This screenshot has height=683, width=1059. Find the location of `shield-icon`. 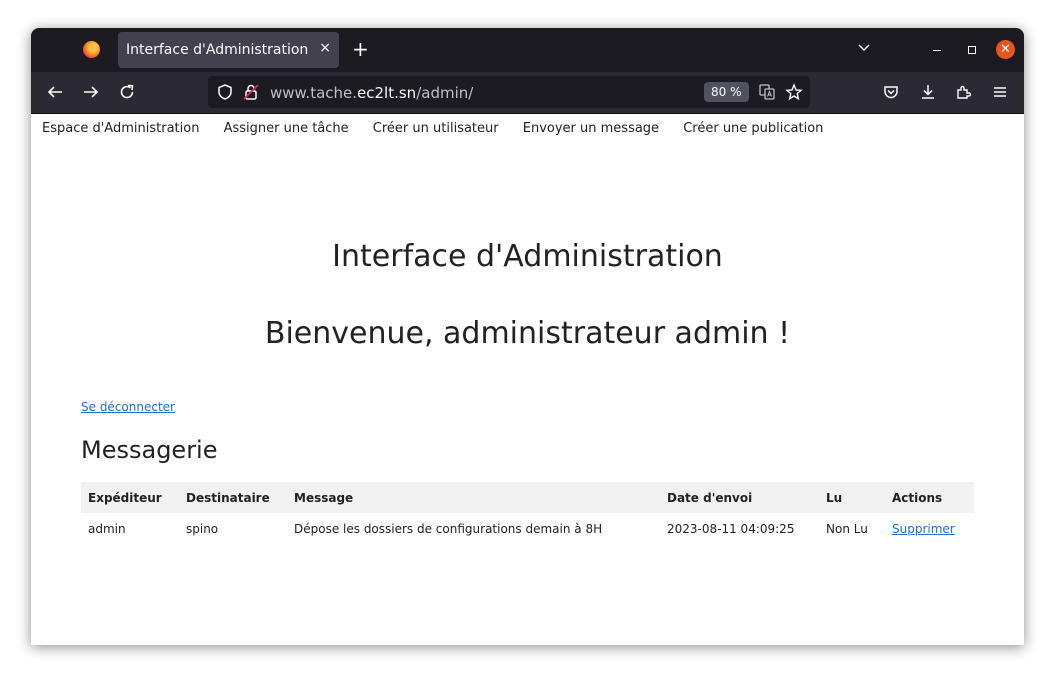

shield-icon is located at coordinates (225, 92).